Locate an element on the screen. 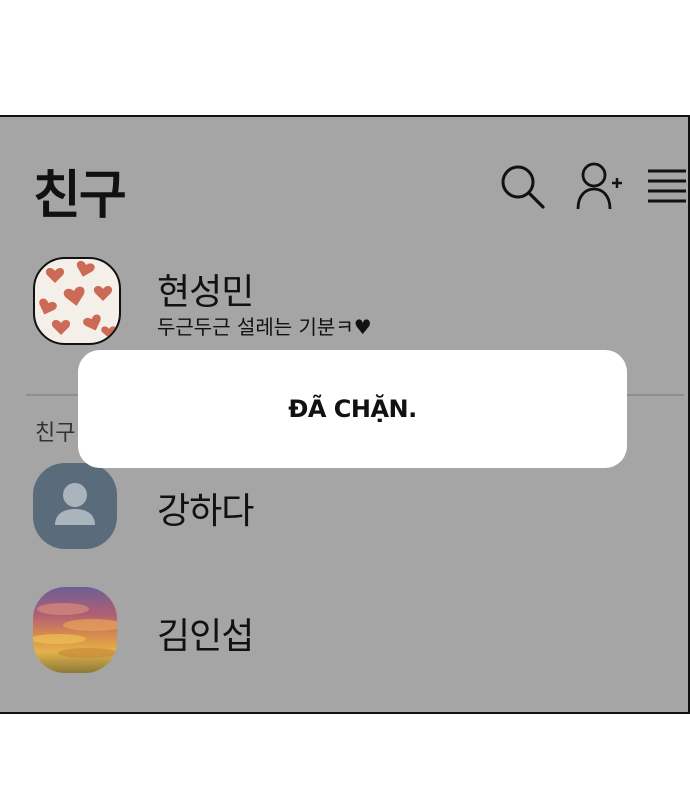  section-label-friends: 친구 is located at coordinates (55, 433).